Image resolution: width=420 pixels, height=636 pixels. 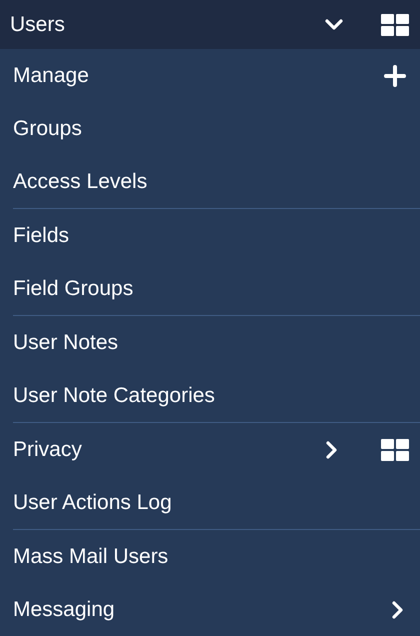 What do you see at coordinates (216, 235) in the screenshot?
I see `menu-item: Fields` at bounding box center [216, 235].